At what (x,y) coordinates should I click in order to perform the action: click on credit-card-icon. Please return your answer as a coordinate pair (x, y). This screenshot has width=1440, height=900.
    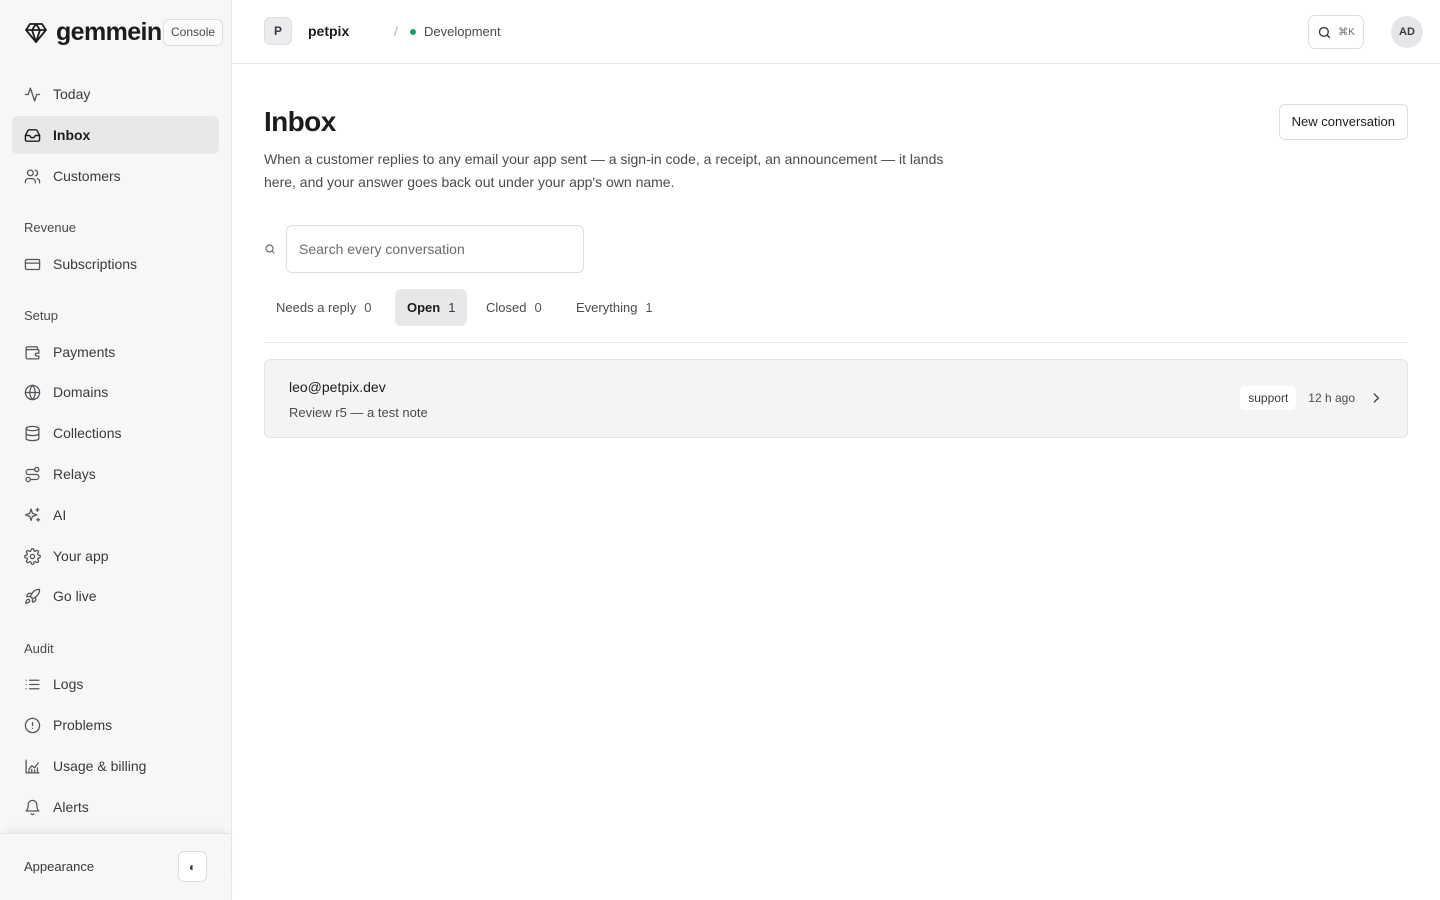
    Looking at the image, I should click on (32, 264).